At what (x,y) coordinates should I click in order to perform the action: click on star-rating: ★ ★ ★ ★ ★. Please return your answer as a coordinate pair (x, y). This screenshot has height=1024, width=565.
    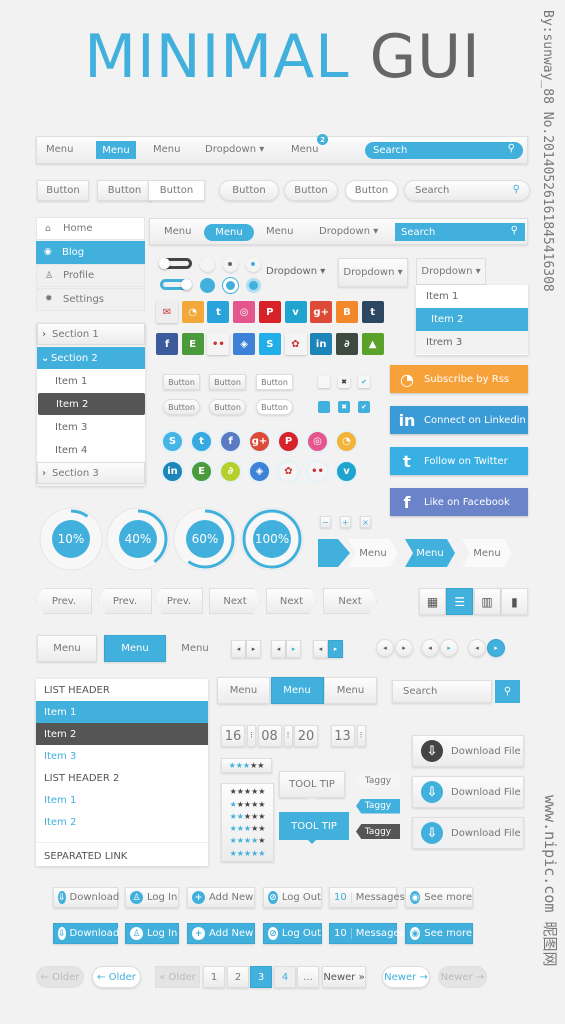
    Looking at the image, I should click on (246, 765).